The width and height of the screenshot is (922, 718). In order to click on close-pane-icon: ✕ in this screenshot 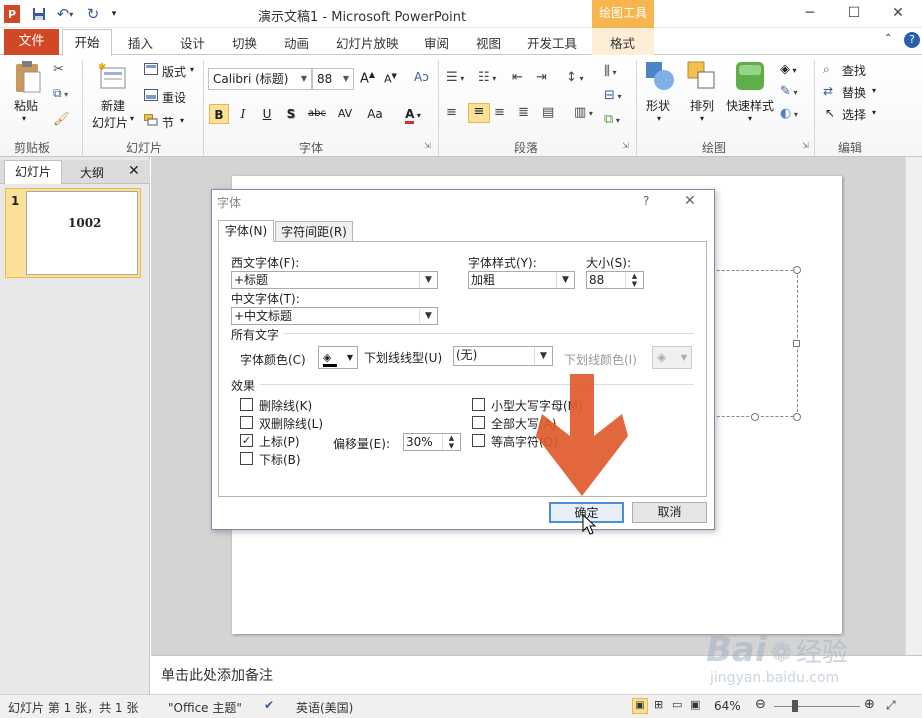, I will do `click(134, 171)`.